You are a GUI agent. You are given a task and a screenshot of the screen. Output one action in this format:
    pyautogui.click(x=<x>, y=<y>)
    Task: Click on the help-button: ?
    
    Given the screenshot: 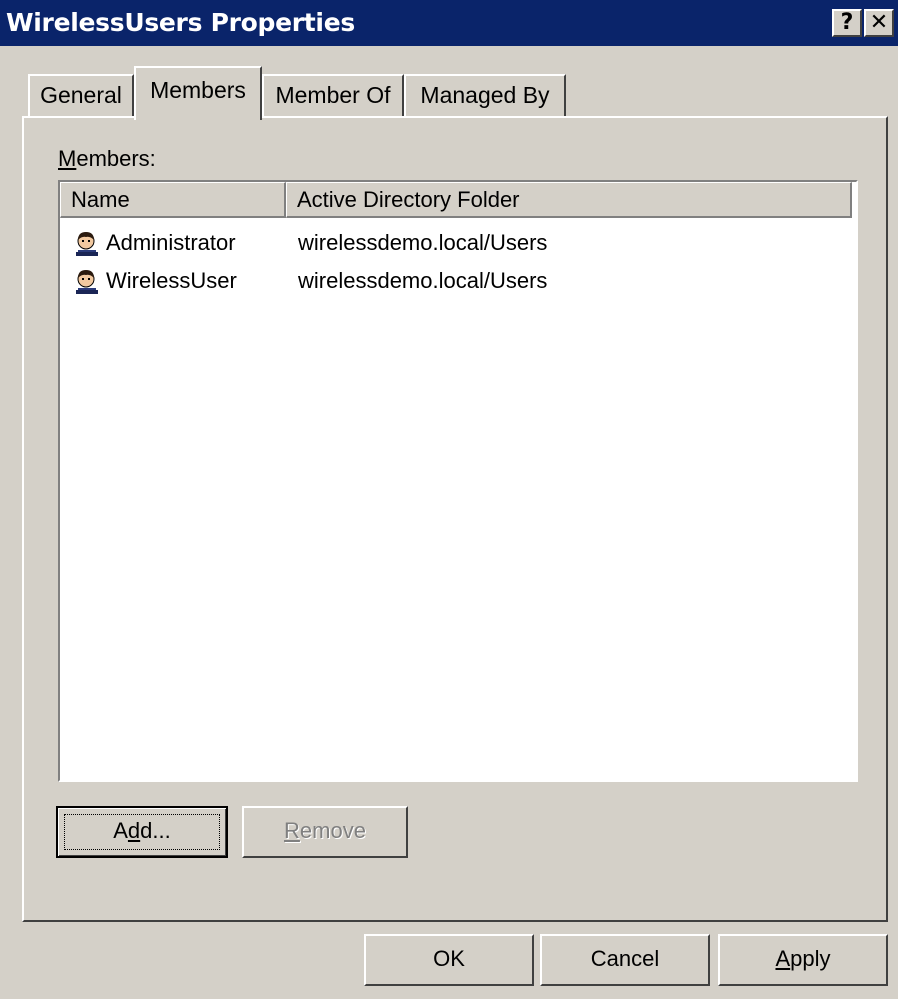 What is the action you would take?
    pyautogui.click(x=847, y=23)
    